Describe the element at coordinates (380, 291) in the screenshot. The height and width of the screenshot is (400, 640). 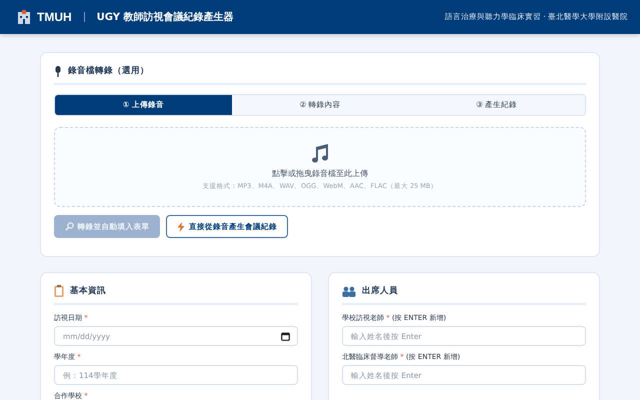
I see `card-title: 出席人員` at that location.